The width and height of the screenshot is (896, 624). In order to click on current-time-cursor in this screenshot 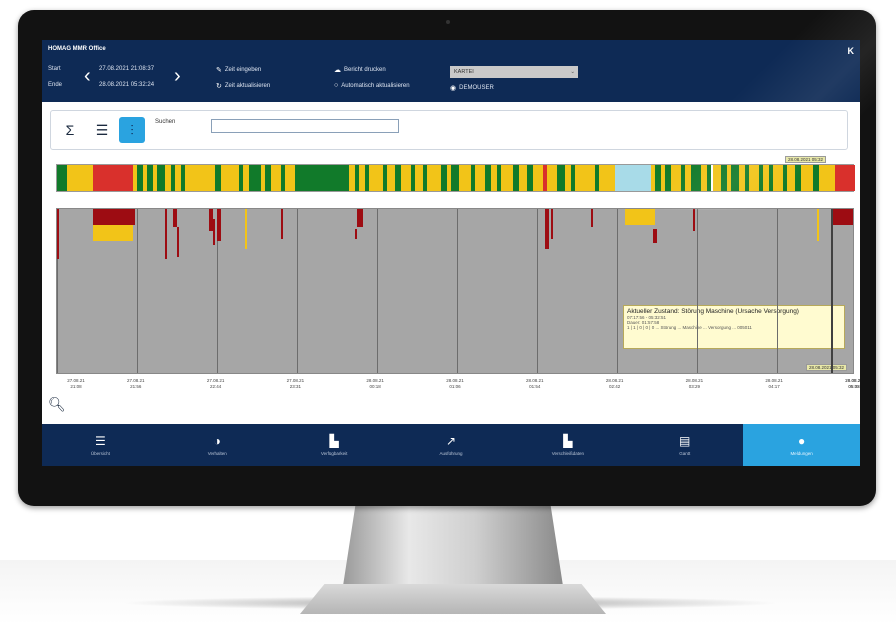, I will do `click(832, 291)`.